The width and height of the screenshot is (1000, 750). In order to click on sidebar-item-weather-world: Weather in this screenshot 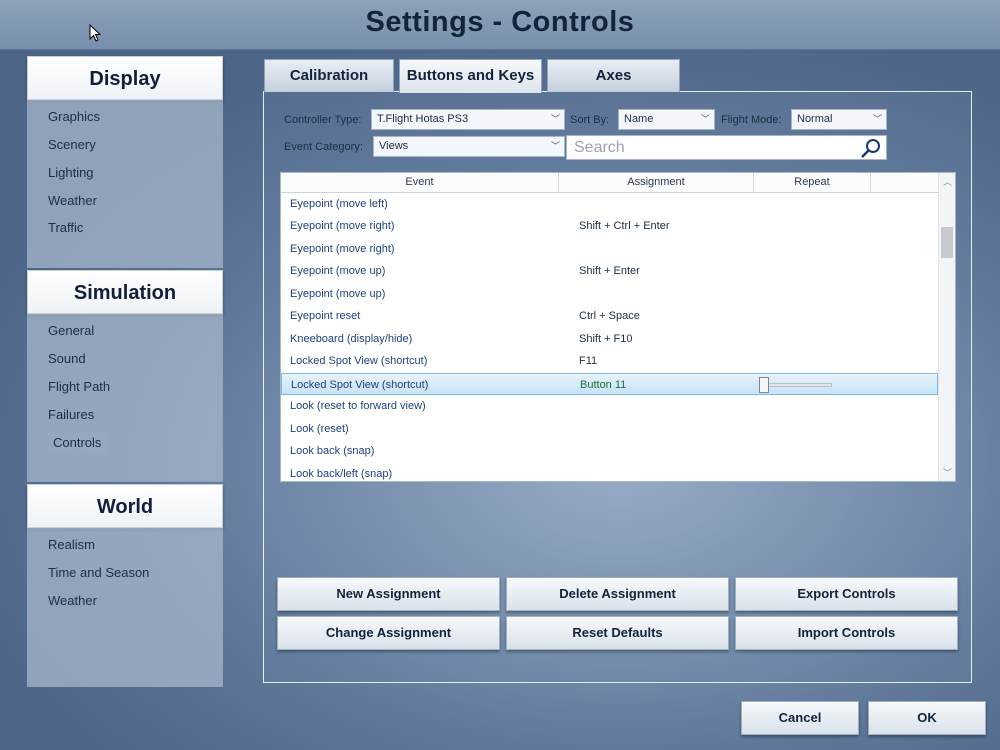, I will do `click(72, 601)`.